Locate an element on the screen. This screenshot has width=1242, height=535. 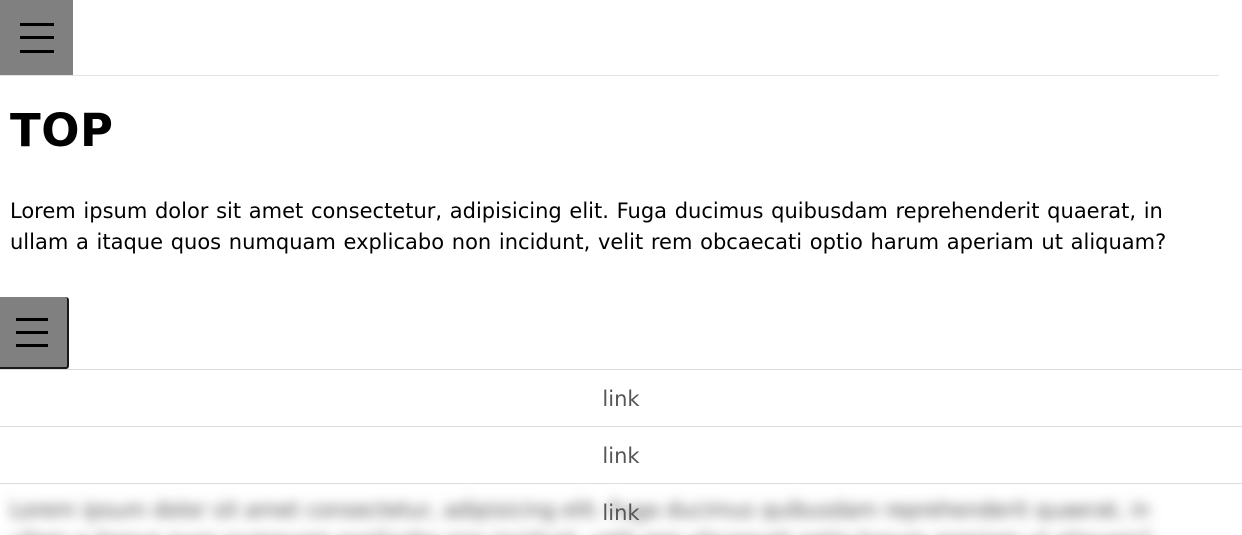
menu-toggle-button is located at coordinates (36, 37).